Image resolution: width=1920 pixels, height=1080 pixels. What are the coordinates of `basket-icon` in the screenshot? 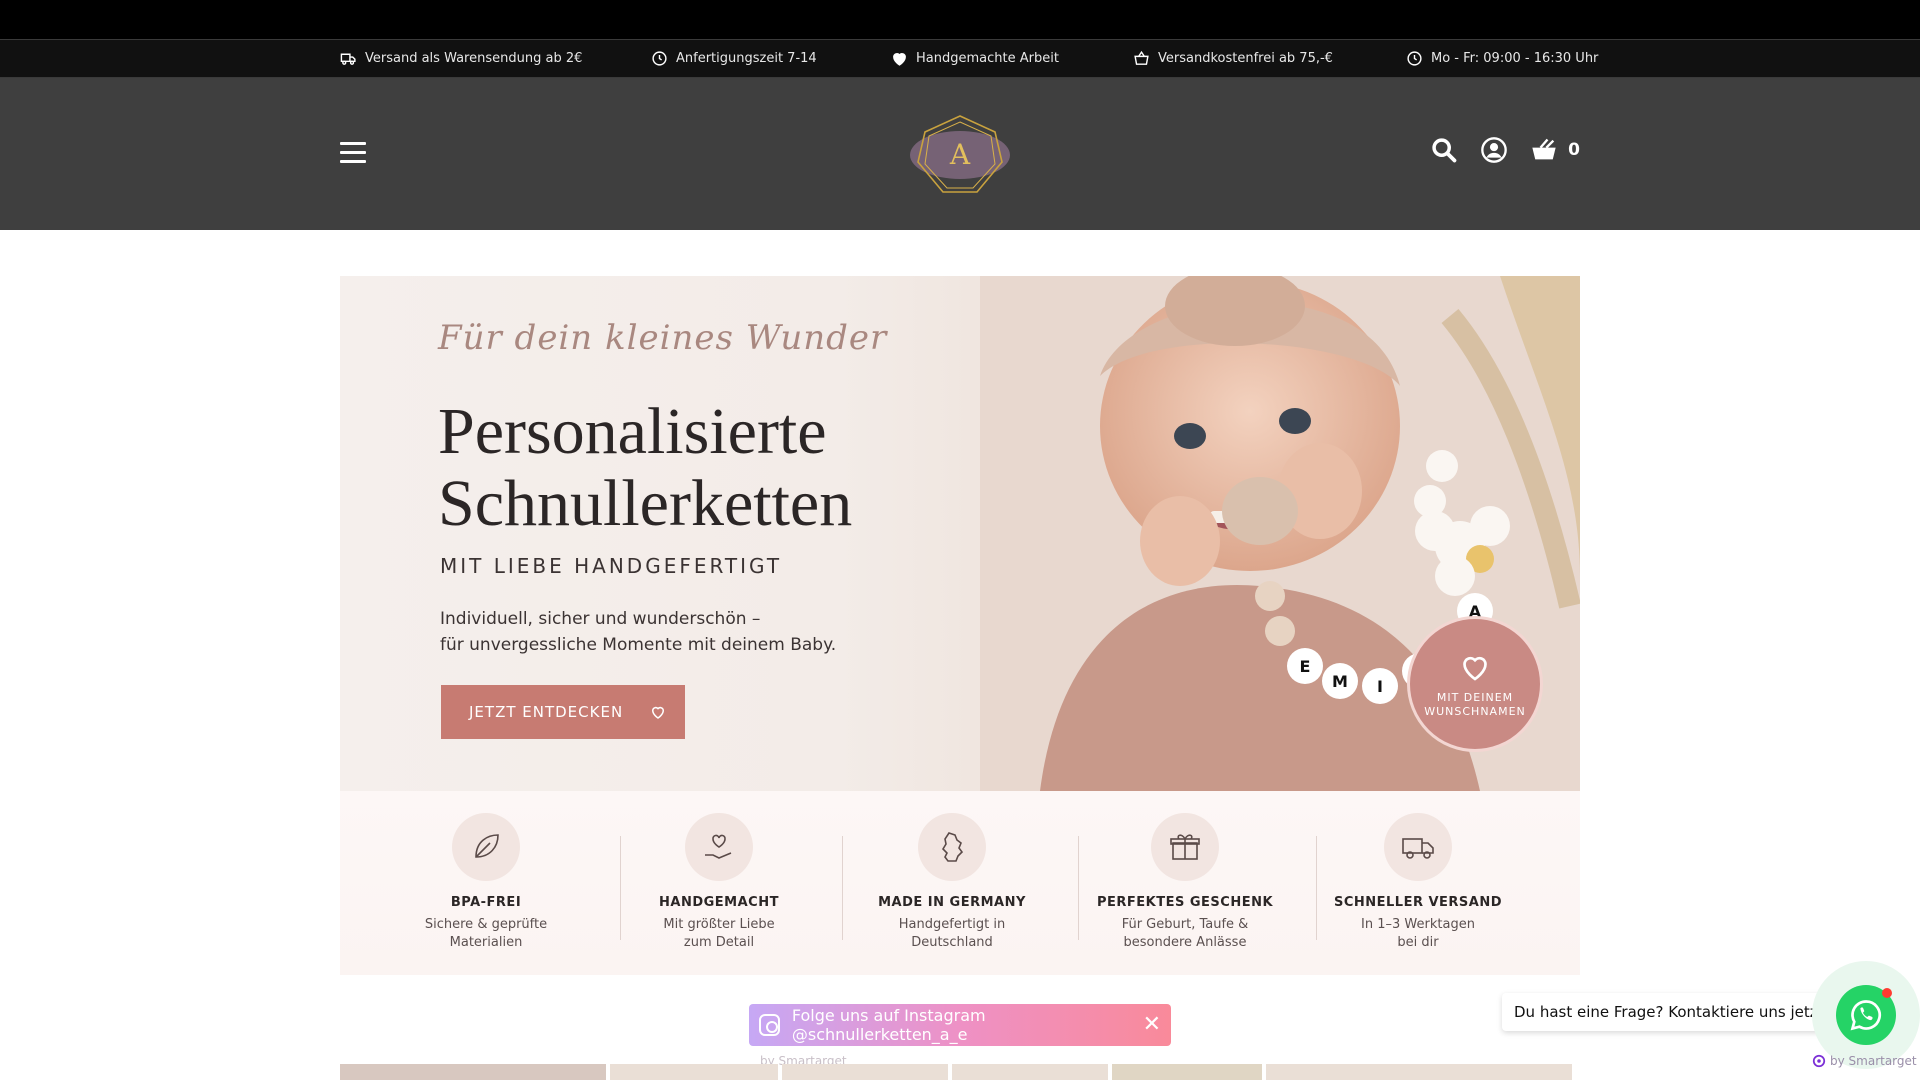 It's located at (1141, 57).